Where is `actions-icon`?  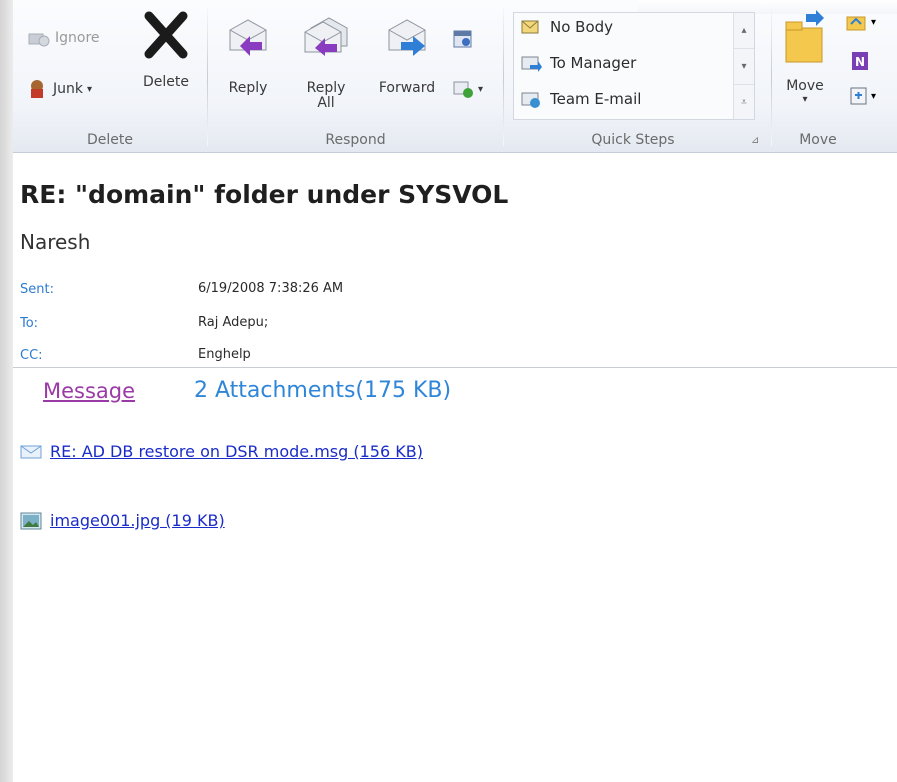 actions-icon is located at coordinates (858, 96).